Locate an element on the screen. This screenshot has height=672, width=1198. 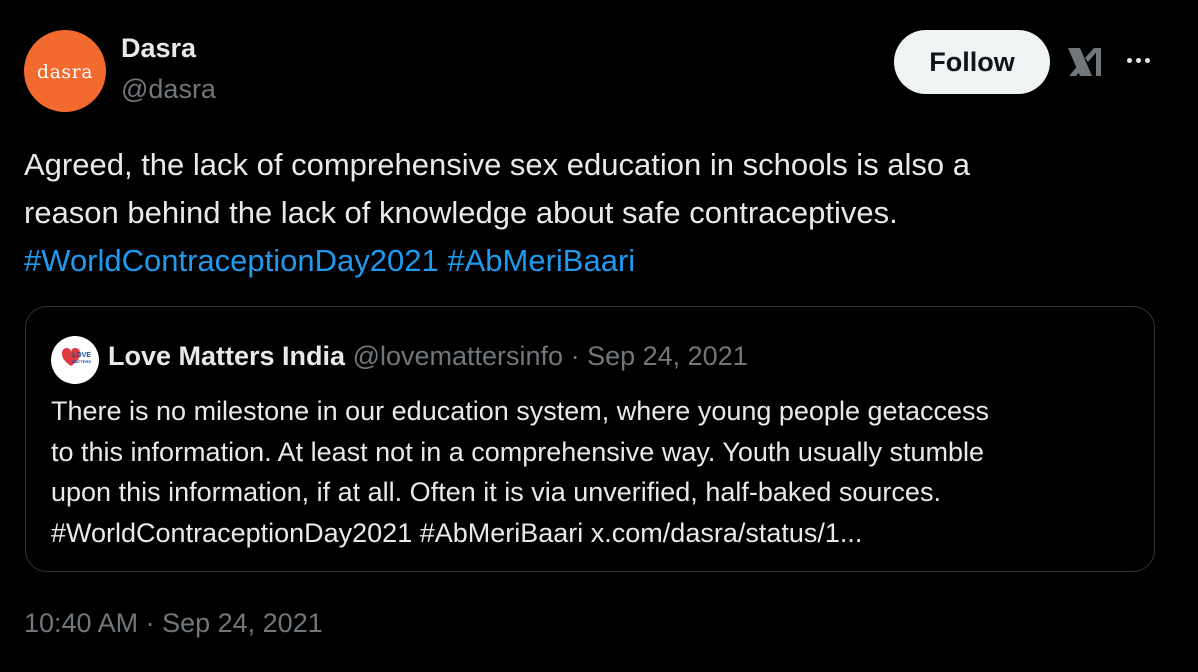
love-matters-logo-icon: LOVE MATTERS is located at coordinates (76, 357).